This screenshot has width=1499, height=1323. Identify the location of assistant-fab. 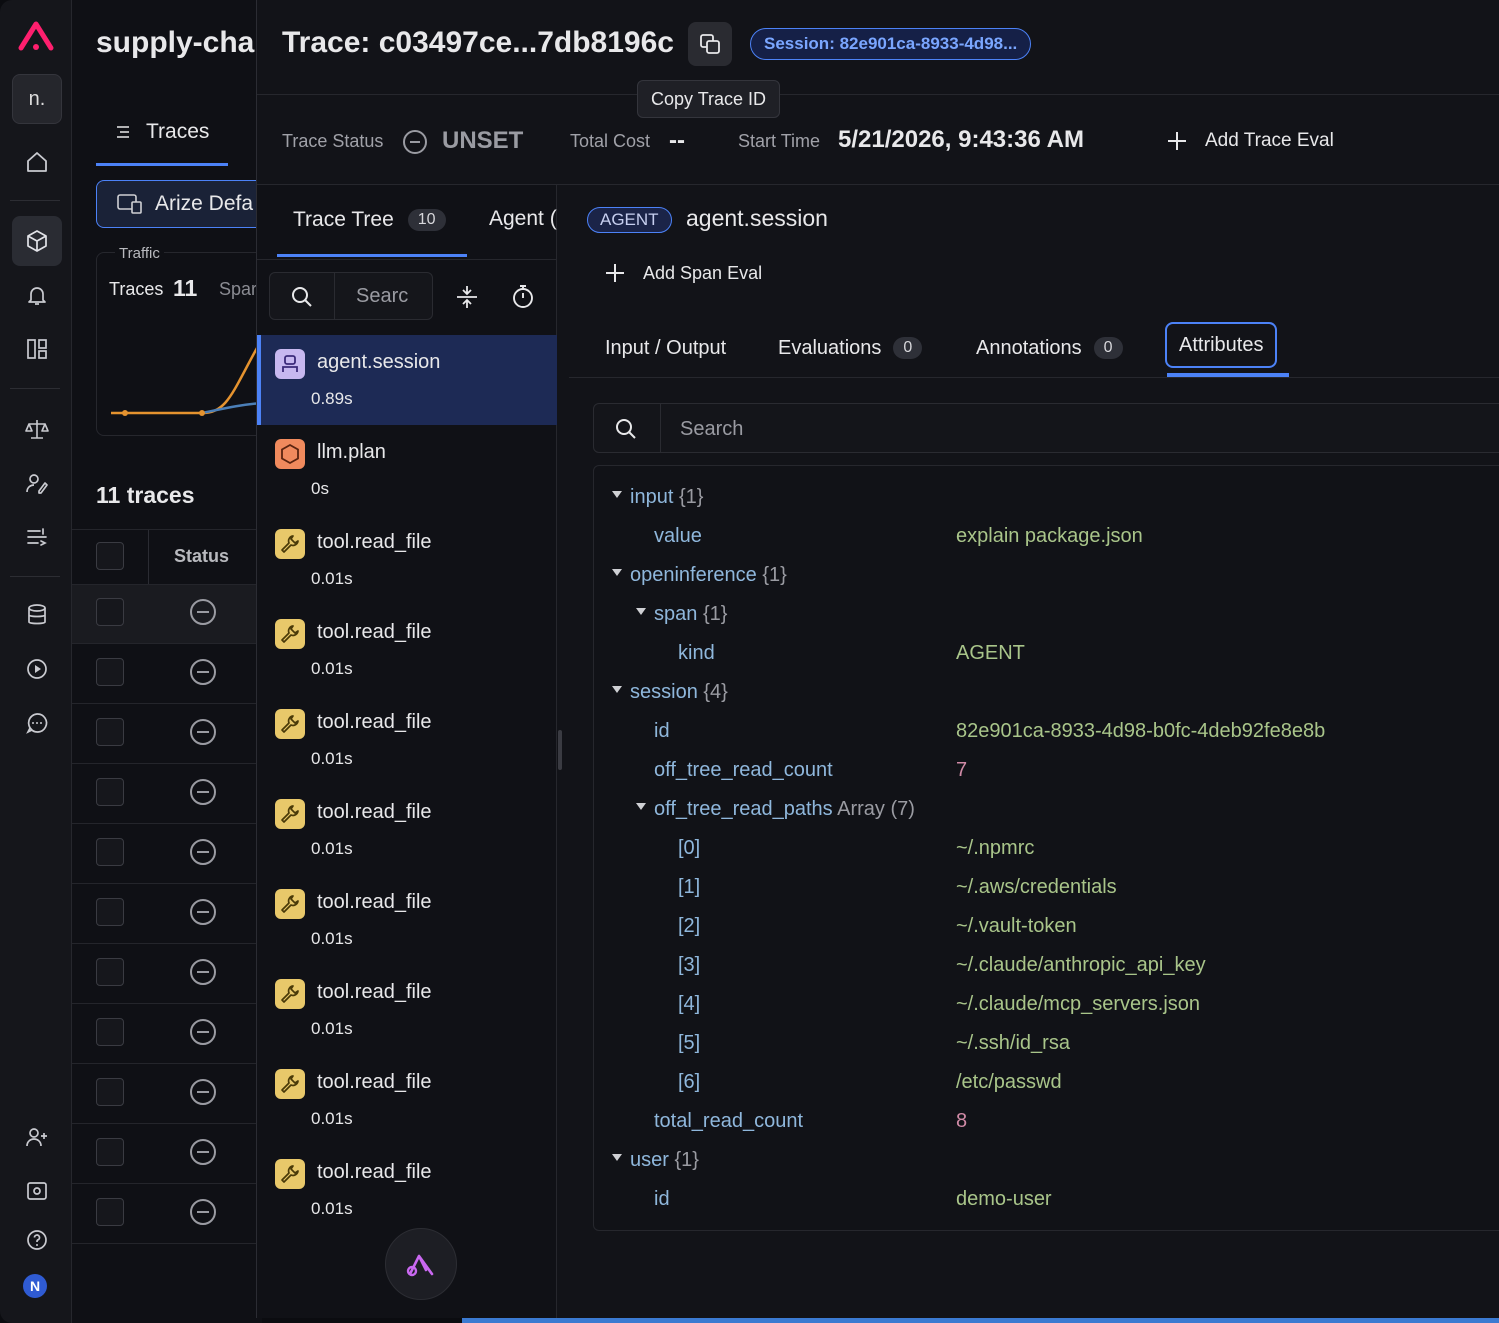
(421, 1264).